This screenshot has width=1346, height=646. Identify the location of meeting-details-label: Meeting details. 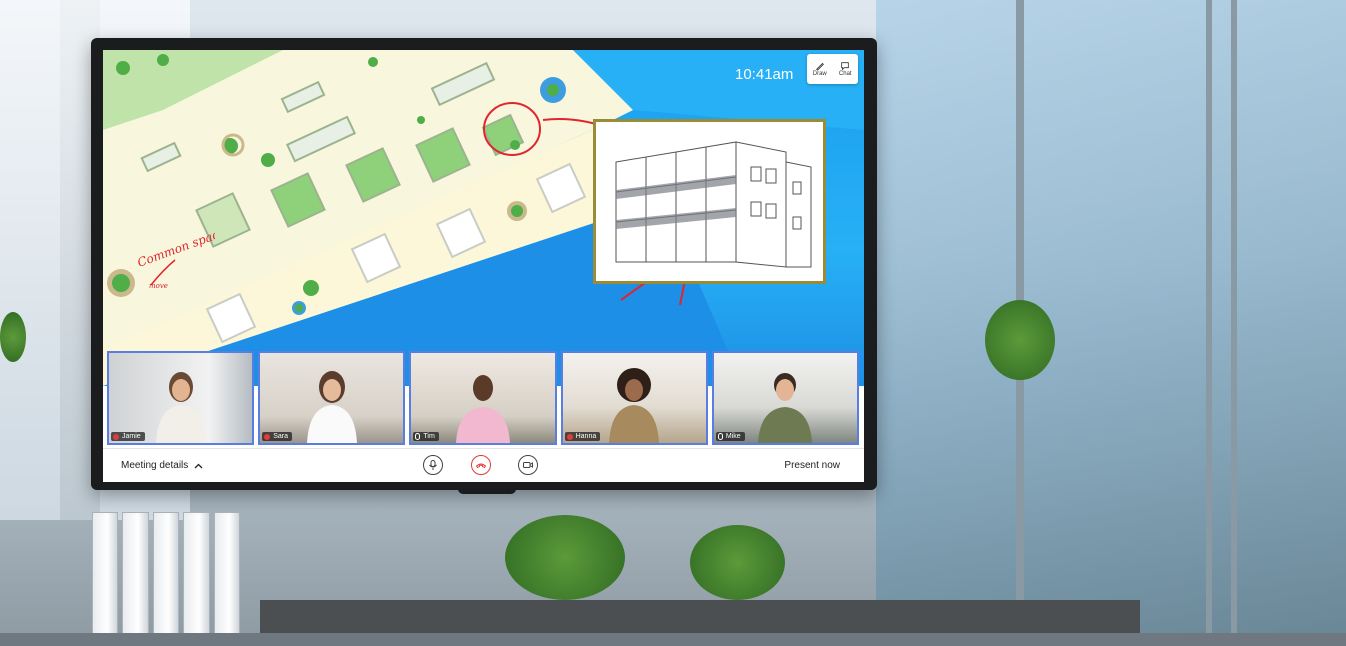
(155, 465).